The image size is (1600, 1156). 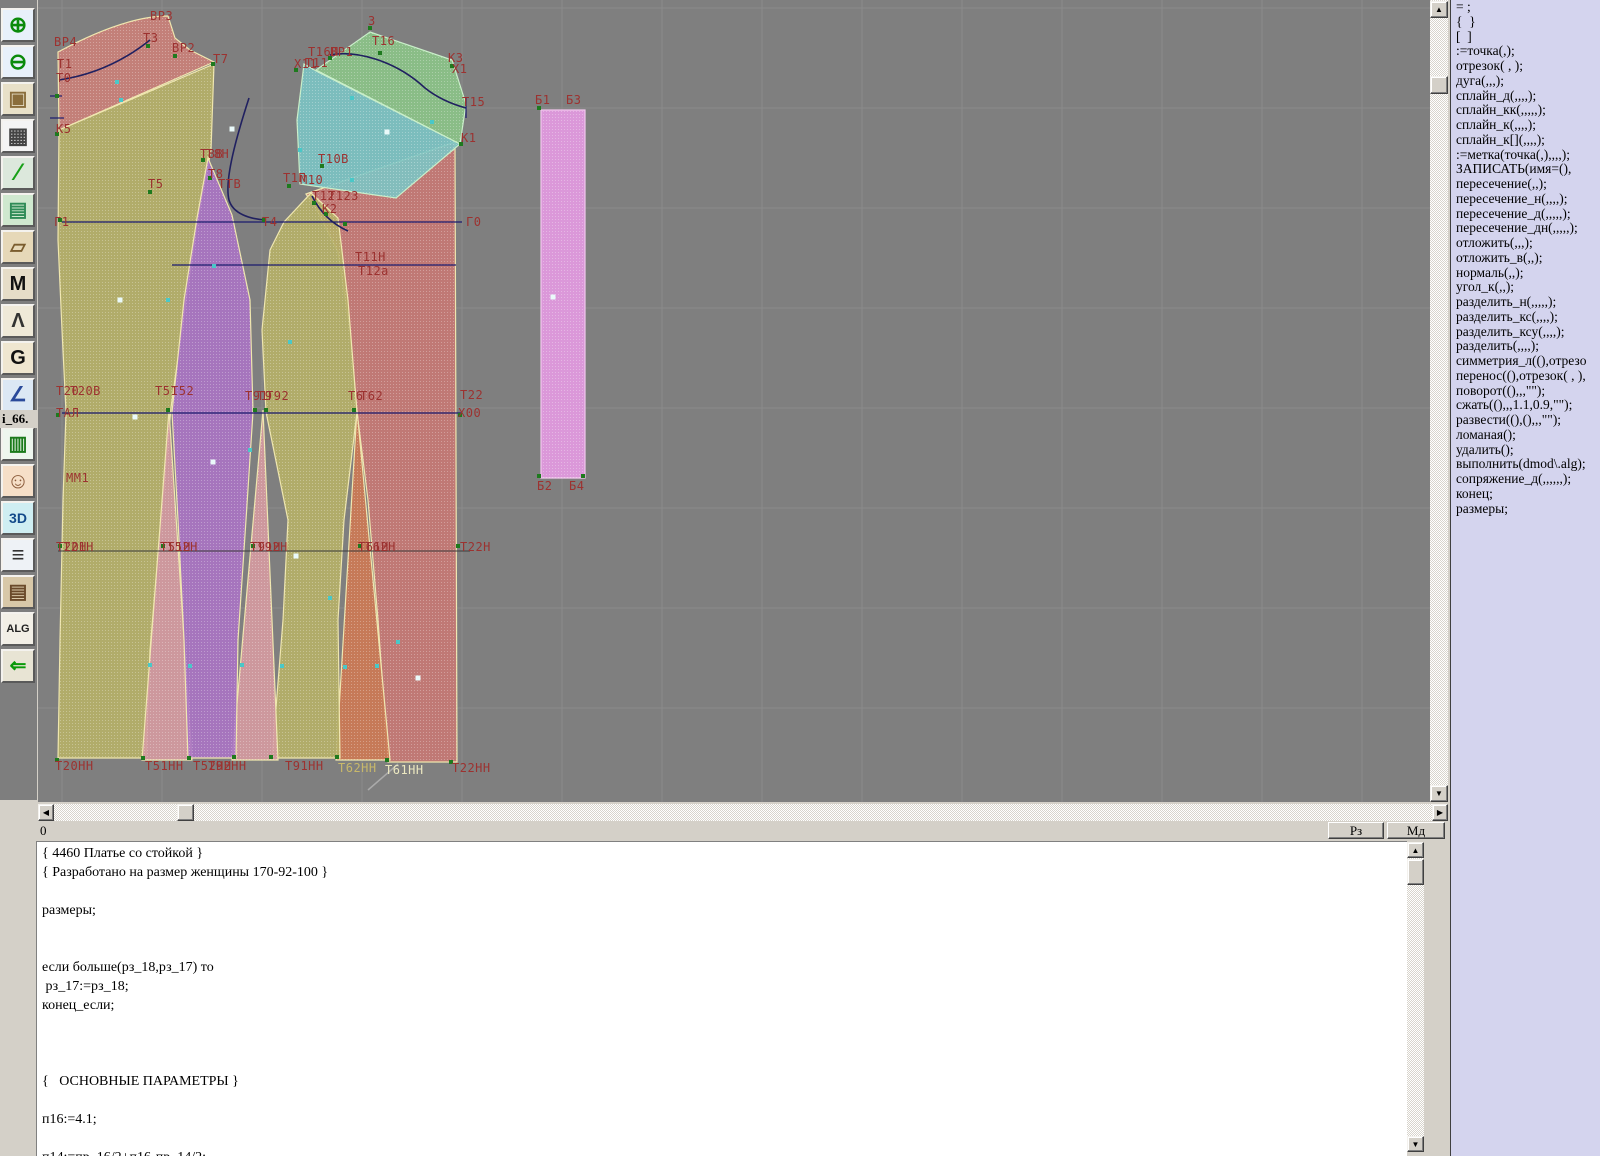 What do you see at coordinates (1525, 214) in the screenshot?
I see `command-item: пересечение_д(,,,,,);` at bounding box center [1525, 214].